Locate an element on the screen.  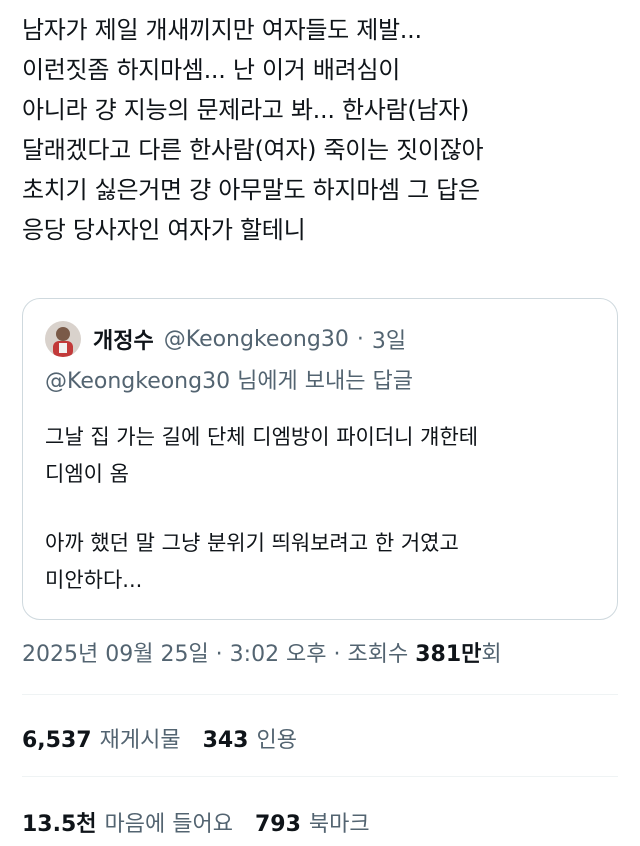
view-count-suffix: 회 is located at coordinates (491, 654).